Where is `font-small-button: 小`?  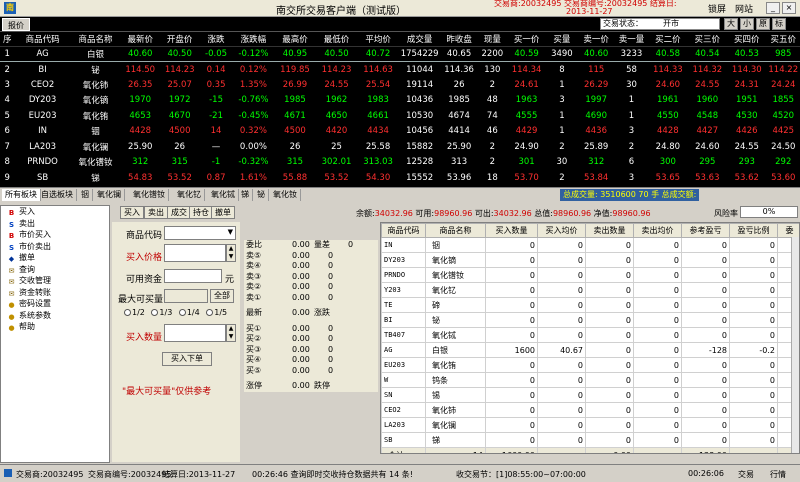
font-small-button: 小 is located at coordinates (747, 24).